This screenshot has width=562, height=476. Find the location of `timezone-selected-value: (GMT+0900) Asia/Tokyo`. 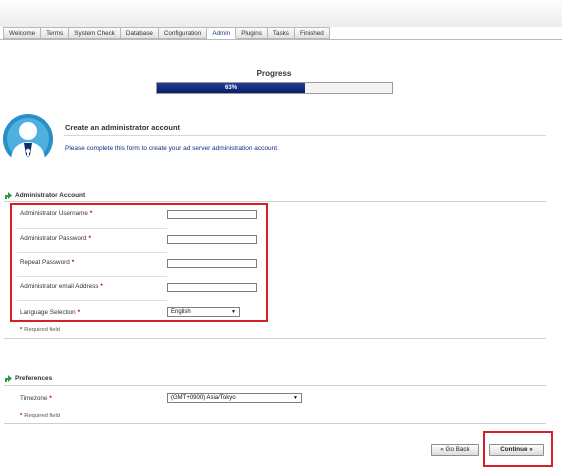

timezone-selected-value: (GMT+0900) Asia/Tokyo is located at coordinates (203, 398).